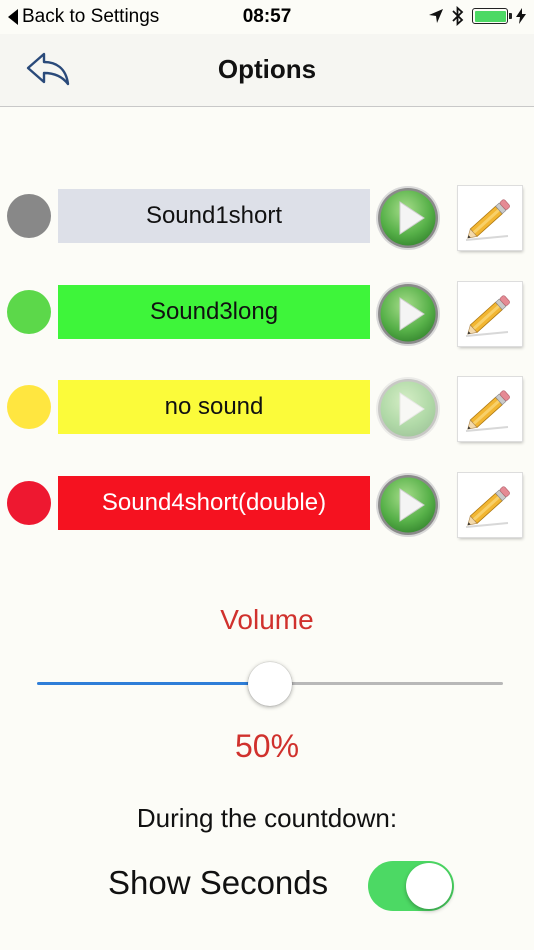 This screenshot has height=950, width=534. I want to click on slider-track-filled, so click(153, 683).